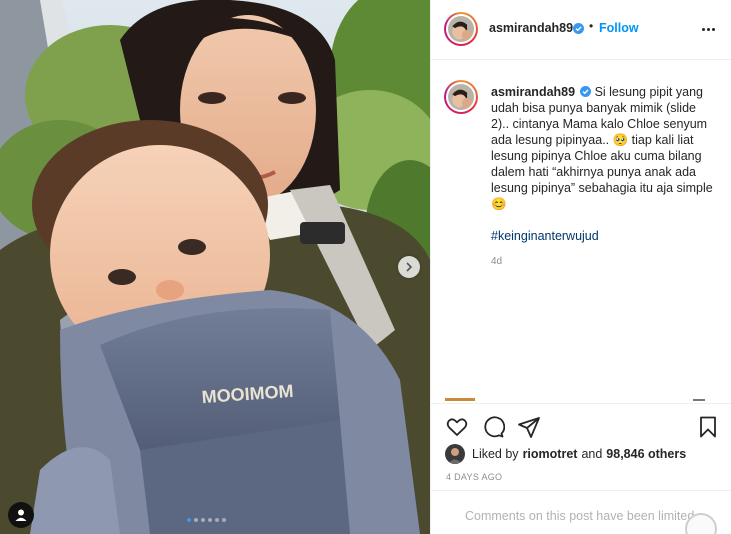  Describe the element at coordinates (581, 424) in the screenshot. I see `action-bar` at that location.